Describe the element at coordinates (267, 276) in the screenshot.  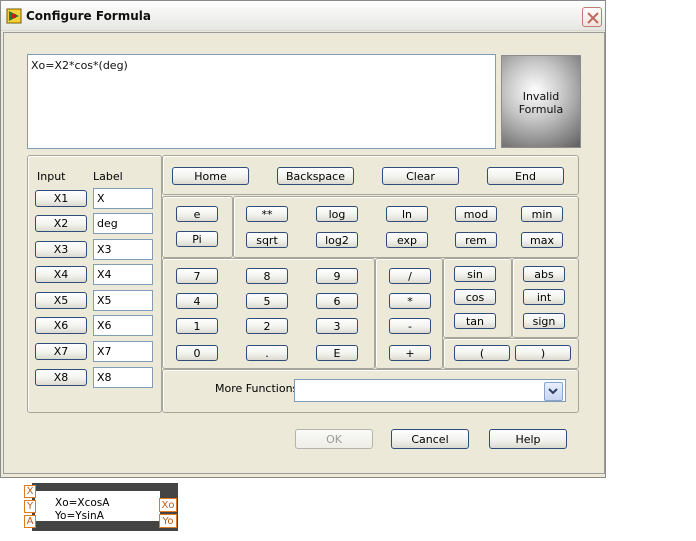
I see `digit-8-button: 8` at that location.